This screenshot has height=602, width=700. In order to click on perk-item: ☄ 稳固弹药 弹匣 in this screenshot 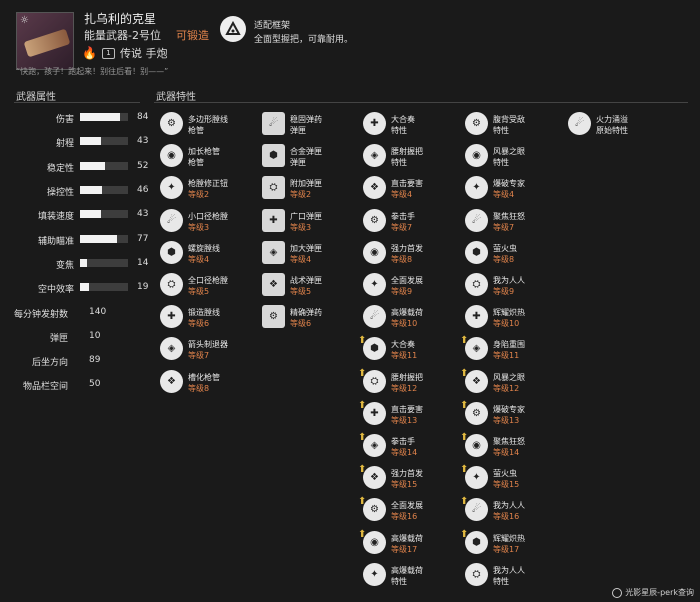, I will do `click(312, 124)`.